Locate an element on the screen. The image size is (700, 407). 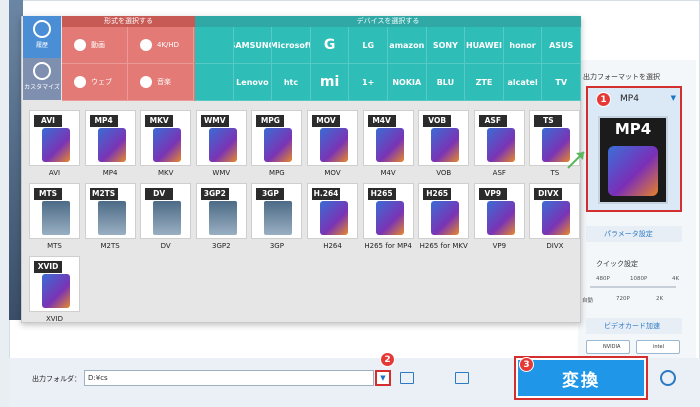
intel-toggle: intel is located at coordinates (658, 347).